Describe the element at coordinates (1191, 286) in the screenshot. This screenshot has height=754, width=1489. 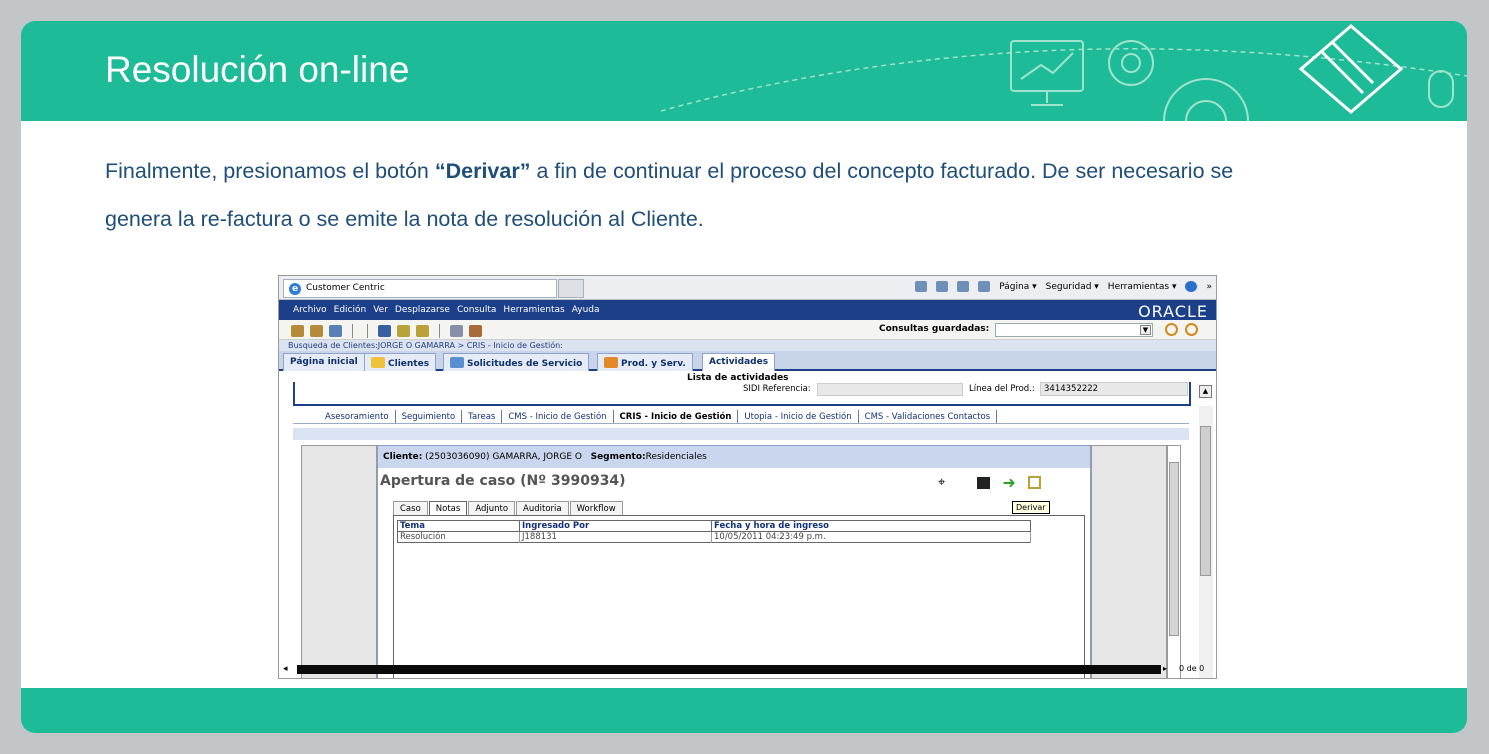
I see `help-icon` at that location.